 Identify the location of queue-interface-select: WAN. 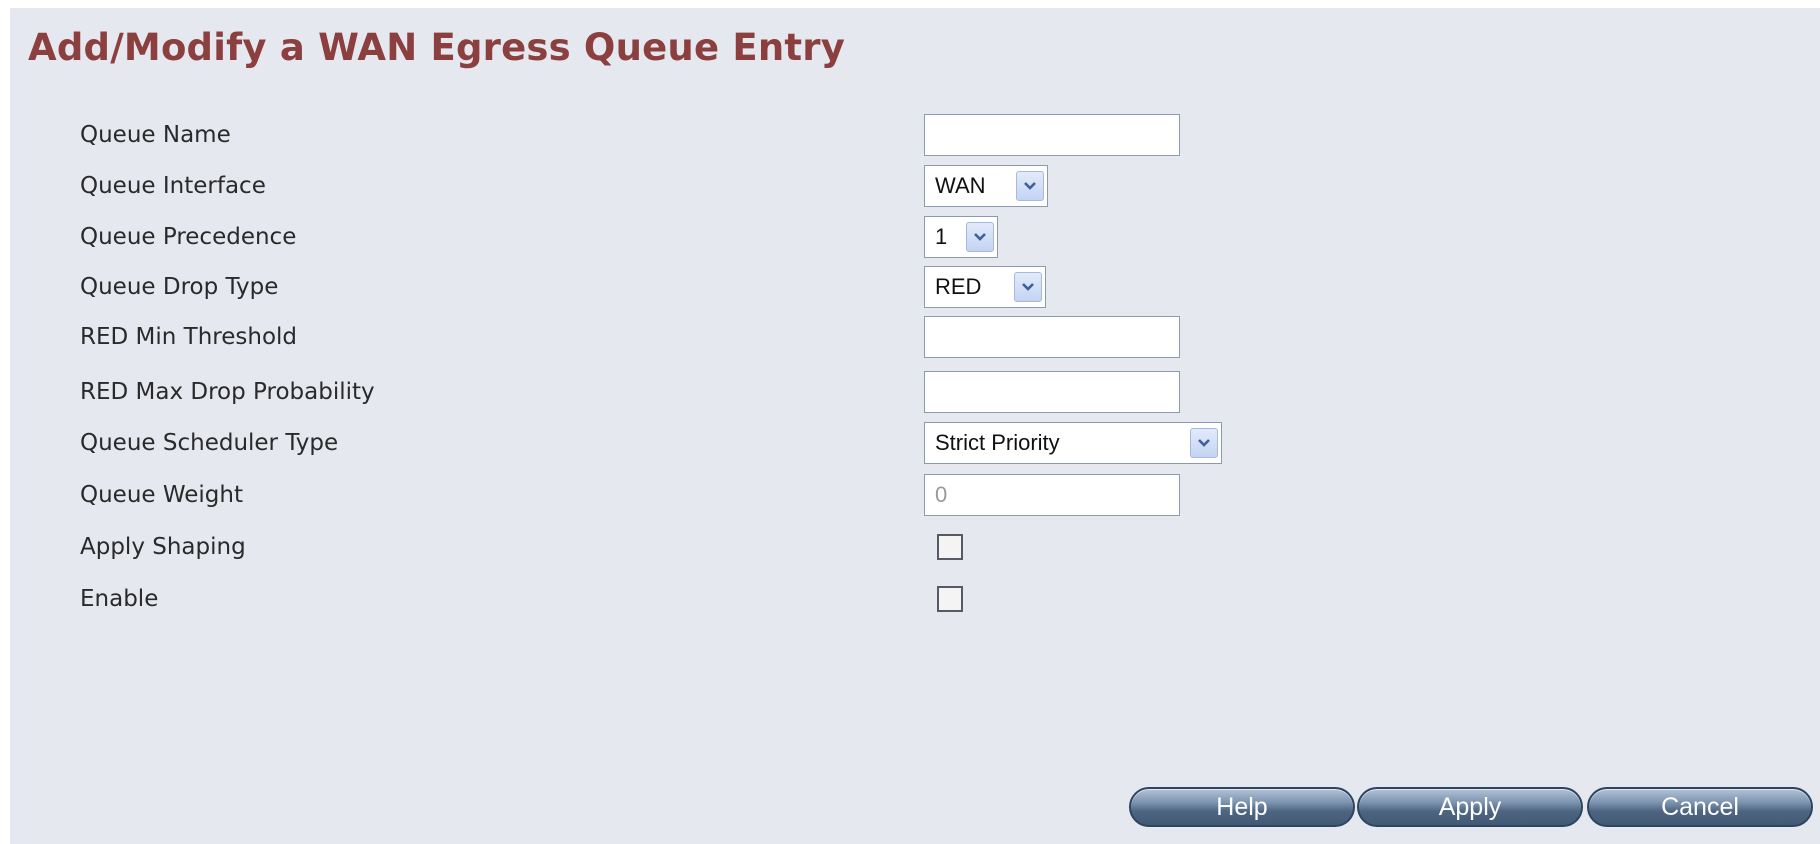
(986, 186).